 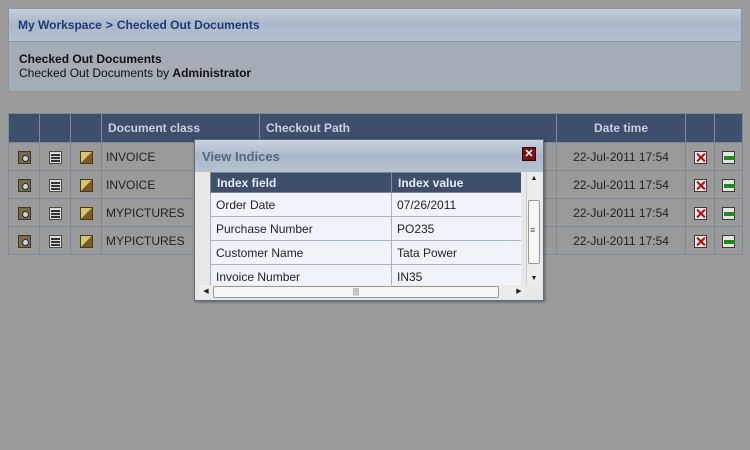 What do you see at coordinates (90, 59) in the screenshot?
I see `page-title: Checked Out Documents` at bounding box center [90, 59].